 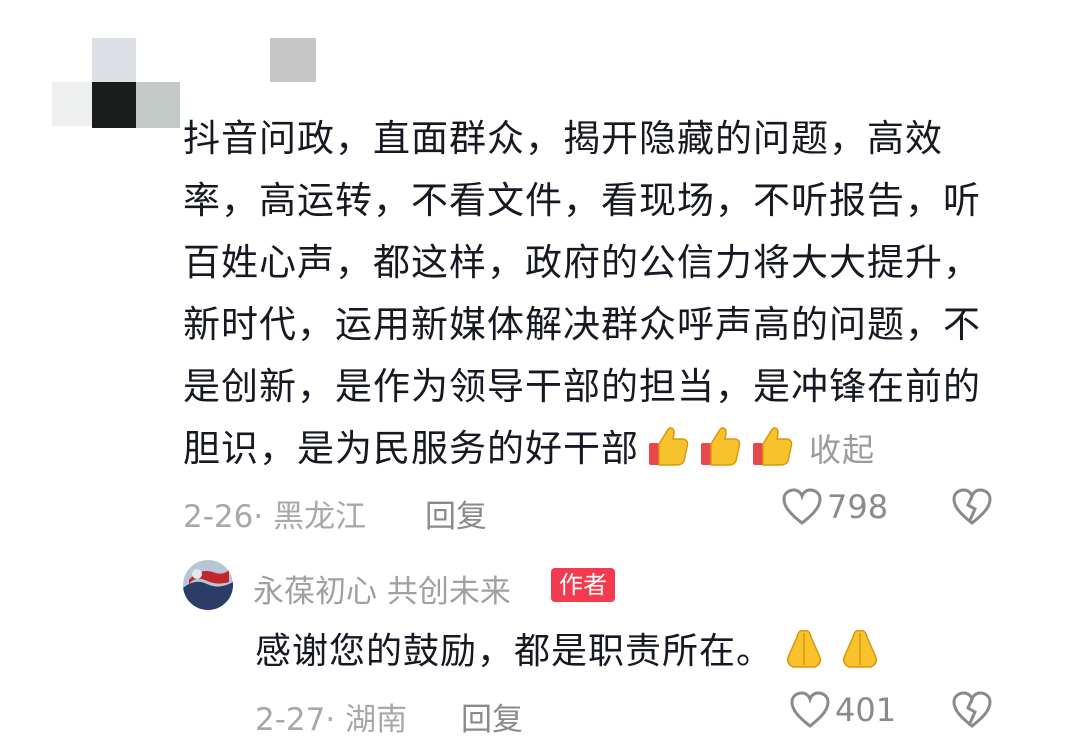 What do you see at coordinates (514, 651) in the screenshot?
I see `reply-text-content: 感谢您的鼓励，都是职责所在。` at bounding box center [514, 651].